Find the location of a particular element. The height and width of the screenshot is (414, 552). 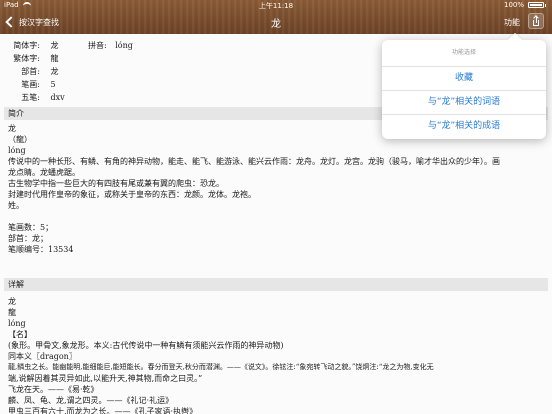

intro-line: 古生物学中指一些巨大的有四肢有尾或兼有翼的爬虫：恐龙。 is located at coordinates (116, 183).